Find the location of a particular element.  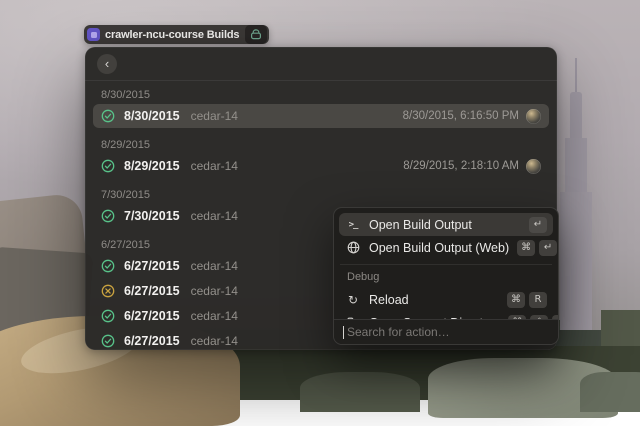

text-cursor is located at coordinates (343, 332).